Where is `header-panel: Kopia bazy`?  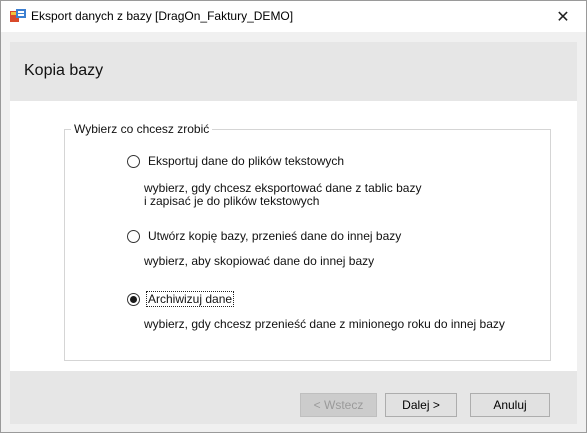
header-panel: Kopia bazy is located at coordinates (293, 71).